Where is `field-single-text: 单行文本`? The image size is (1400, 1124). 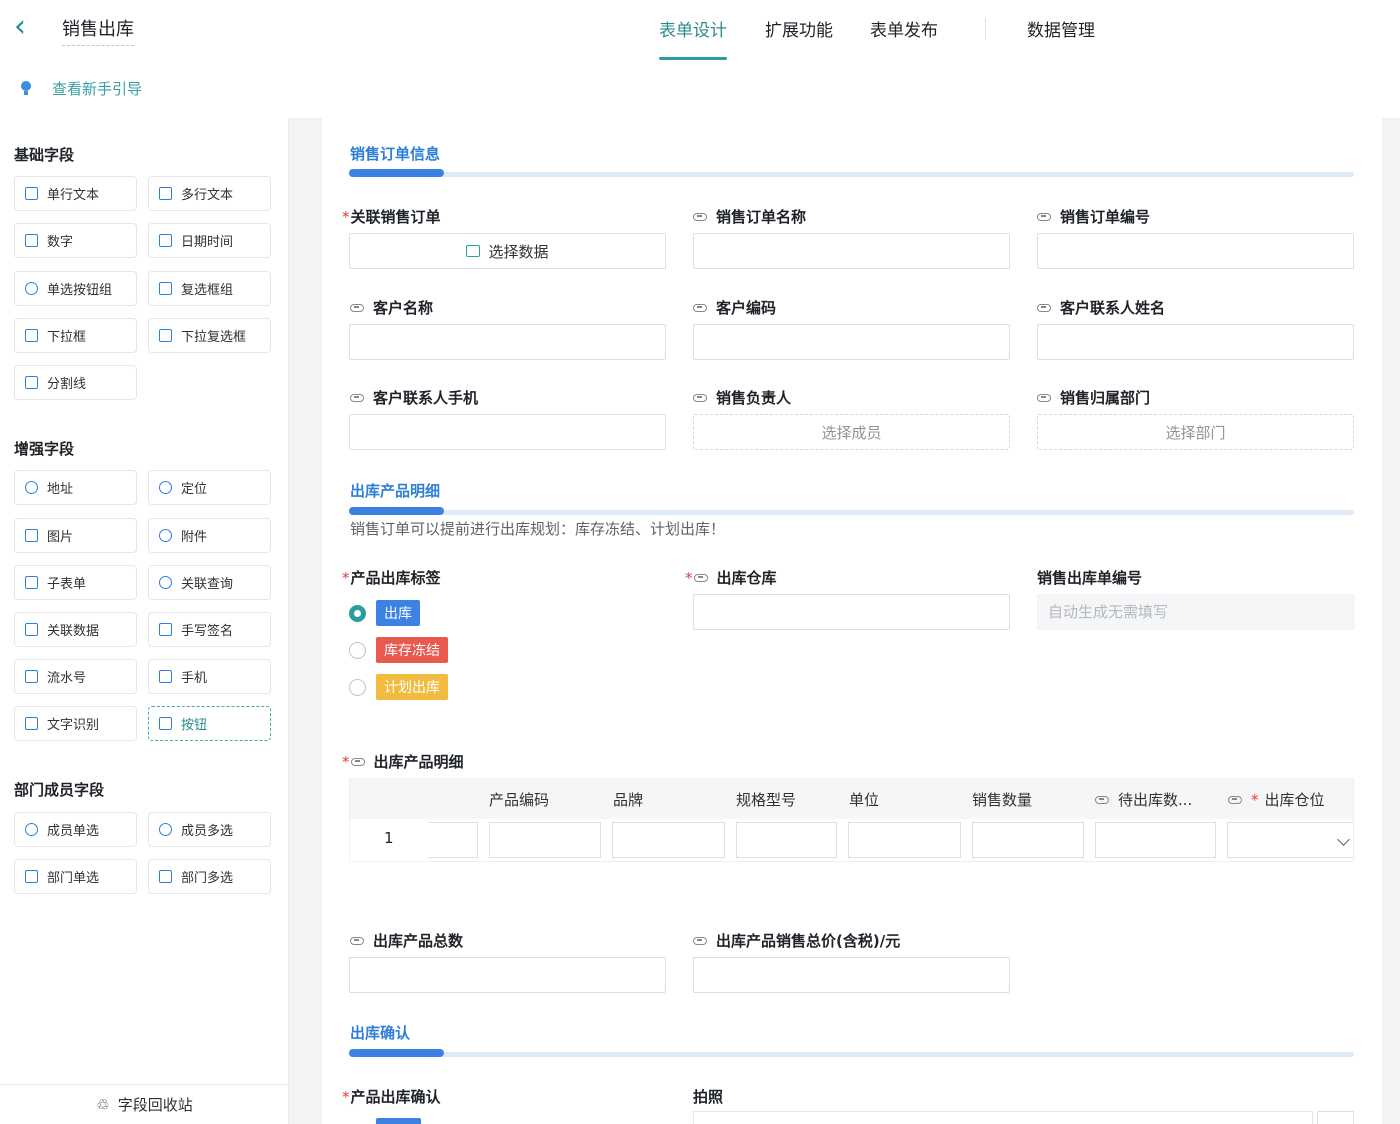 field-single-text: 单行文本 is located at coordinates (75, 193).